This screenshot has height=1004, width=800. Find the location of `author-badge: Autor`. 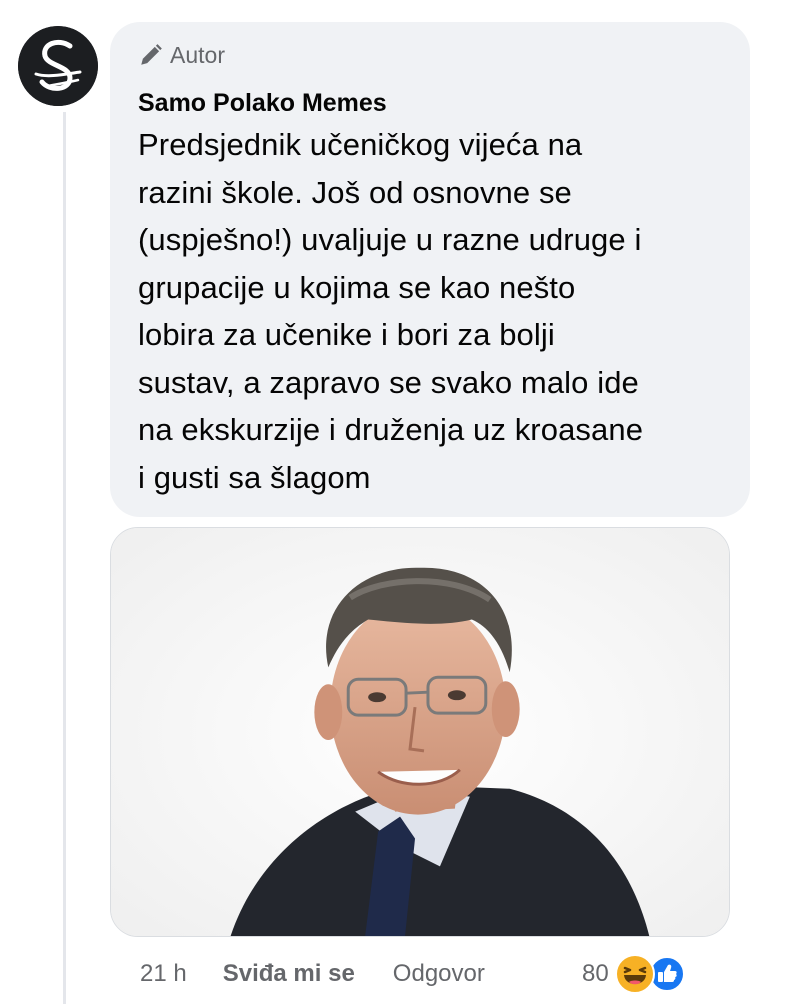

author-badge: Autor is located at coordinates (430, 55).